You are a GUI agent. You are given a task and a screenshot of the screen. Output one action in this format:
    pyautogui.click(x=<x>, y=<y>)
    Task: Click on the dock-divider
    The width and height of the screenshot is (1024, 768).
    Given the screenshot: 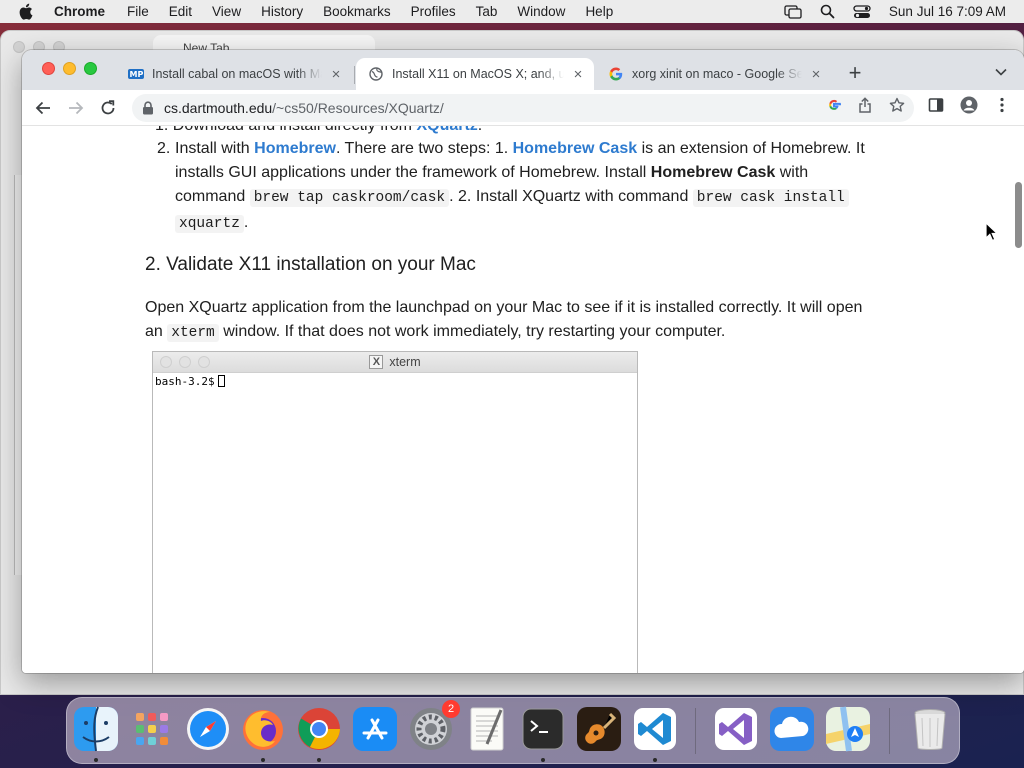 What is the action you would take?
    pyautogui.click(x=889, y=731)
    